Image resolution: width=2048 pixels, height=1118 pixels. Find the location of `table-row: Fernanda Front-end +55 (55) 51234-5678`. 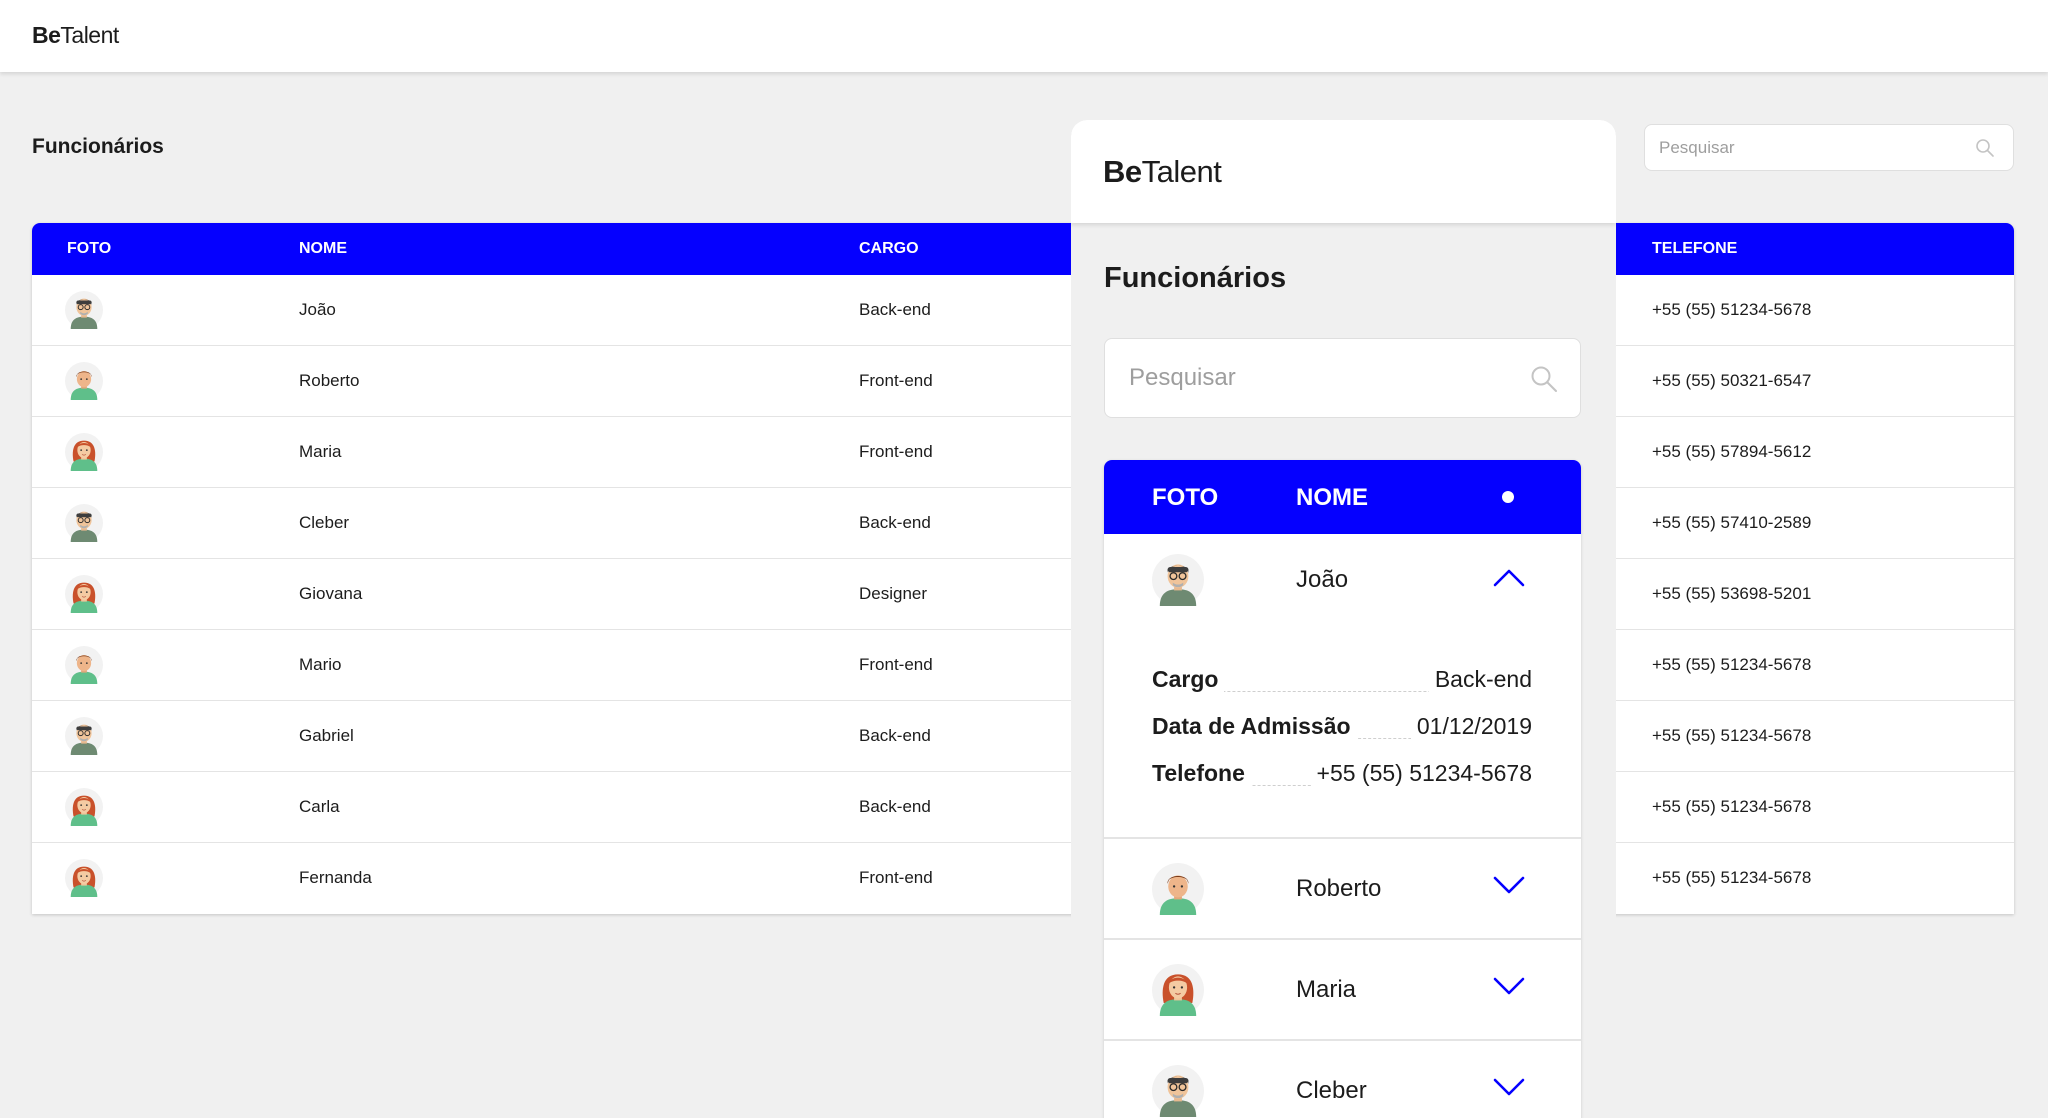

table-row: Fernanda Front-end +55 (55) 51234-5678 is located at coordinates (1023, 878).